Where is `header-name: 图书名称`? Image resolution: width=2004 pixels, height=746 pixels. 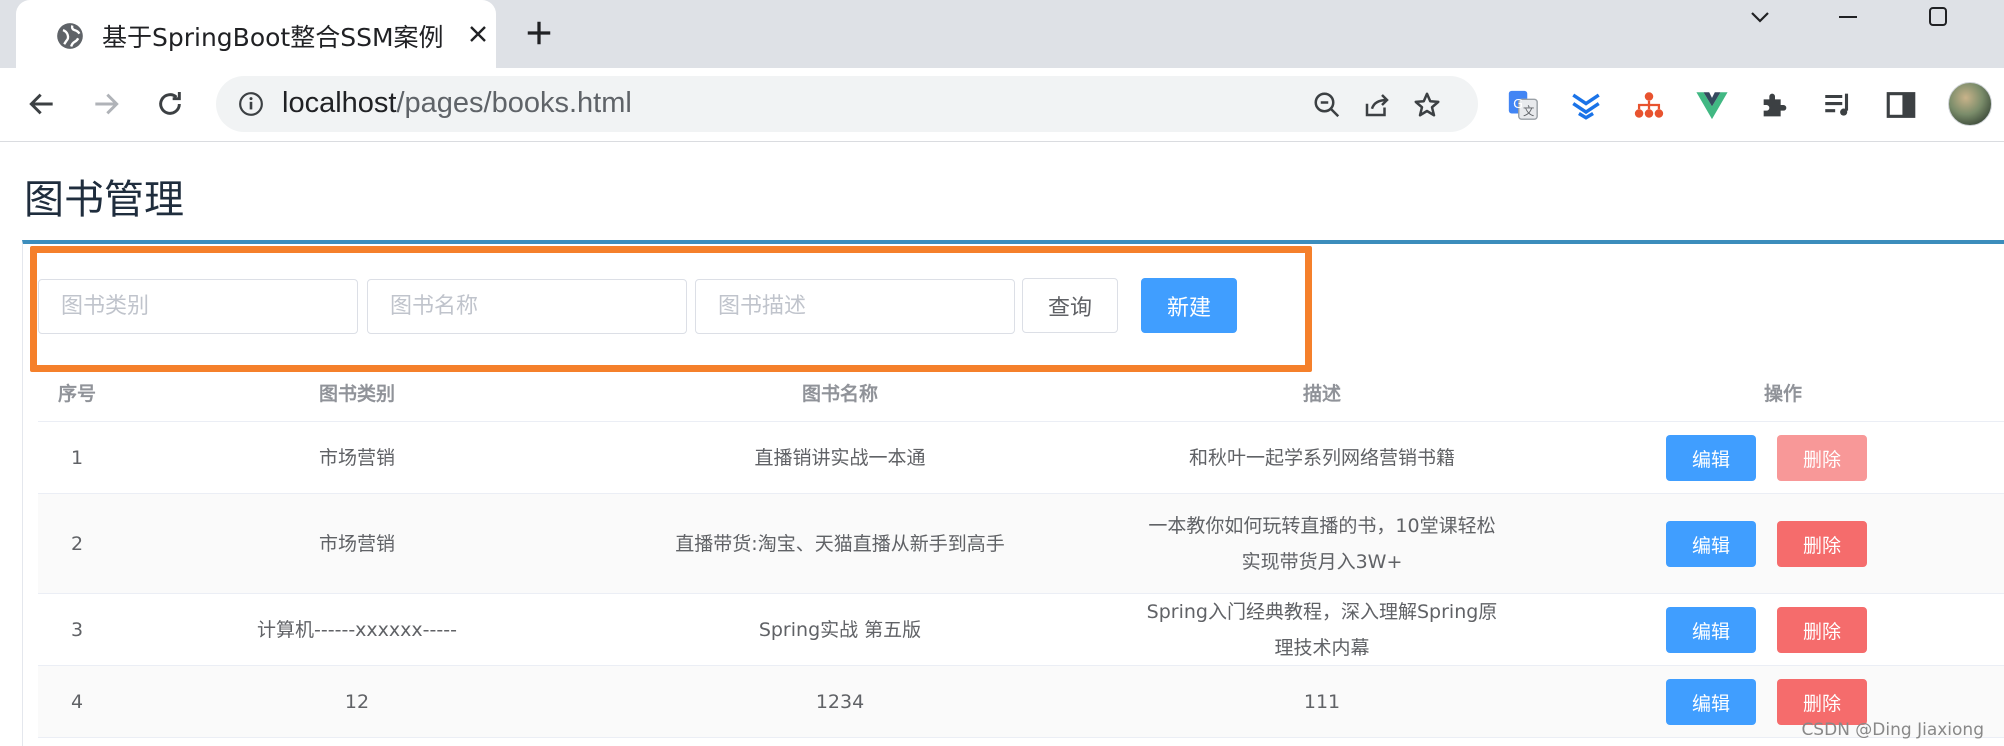
header-name: 图书名称 is located at coordinates (839, 394).